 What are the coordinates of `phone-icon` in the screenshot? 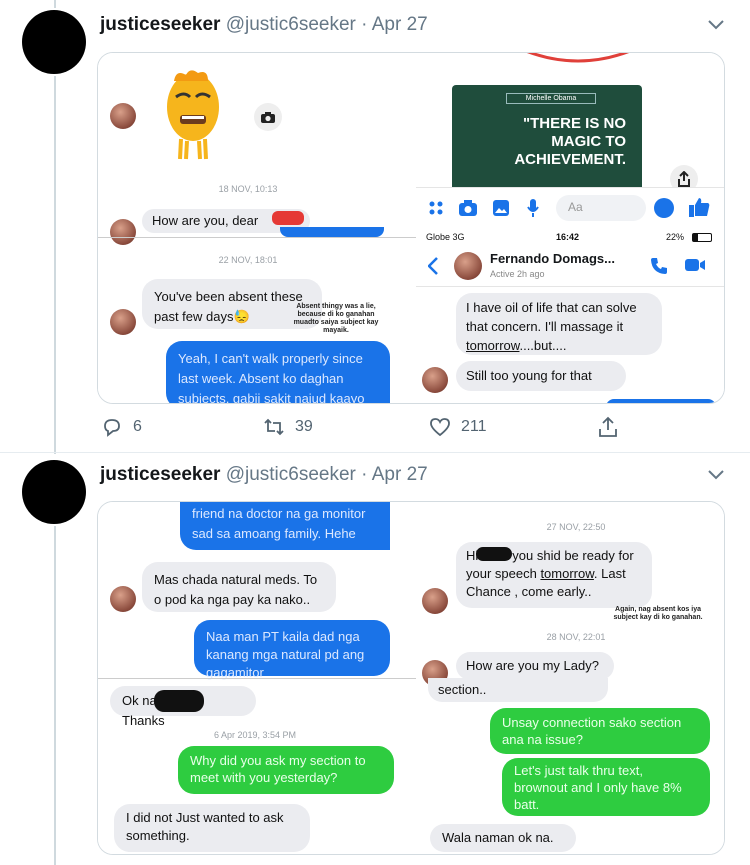 It's located at (659, 266).